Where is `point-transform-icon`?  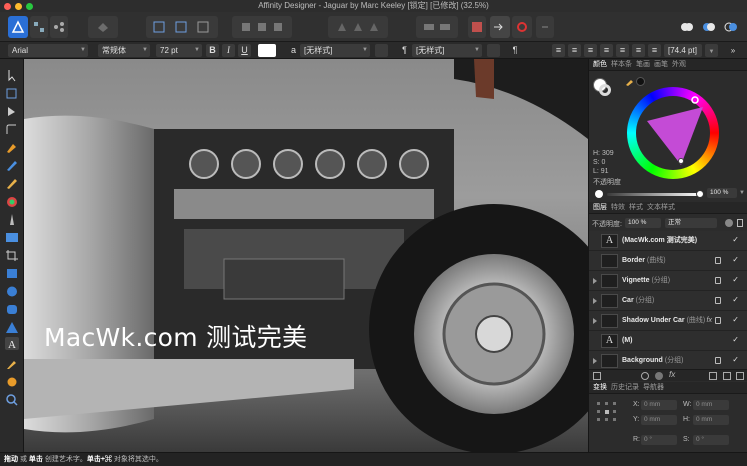
point-transform-icon is located at coordinates (12, 111).